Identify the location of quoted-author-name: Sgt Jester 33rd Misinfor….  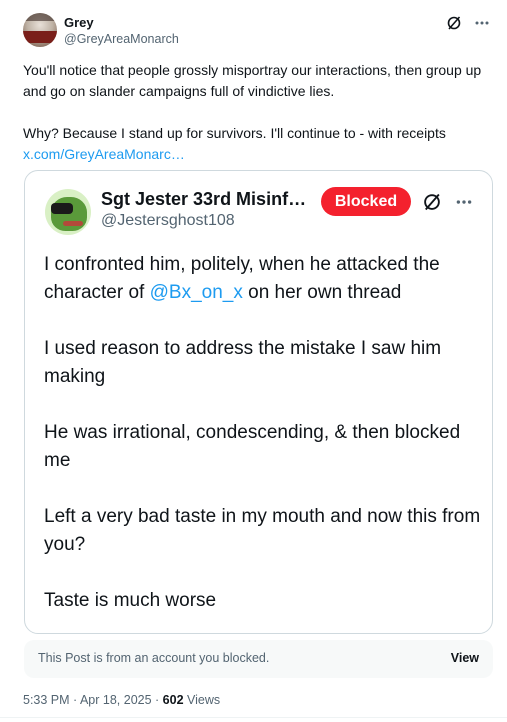
(207, 199).